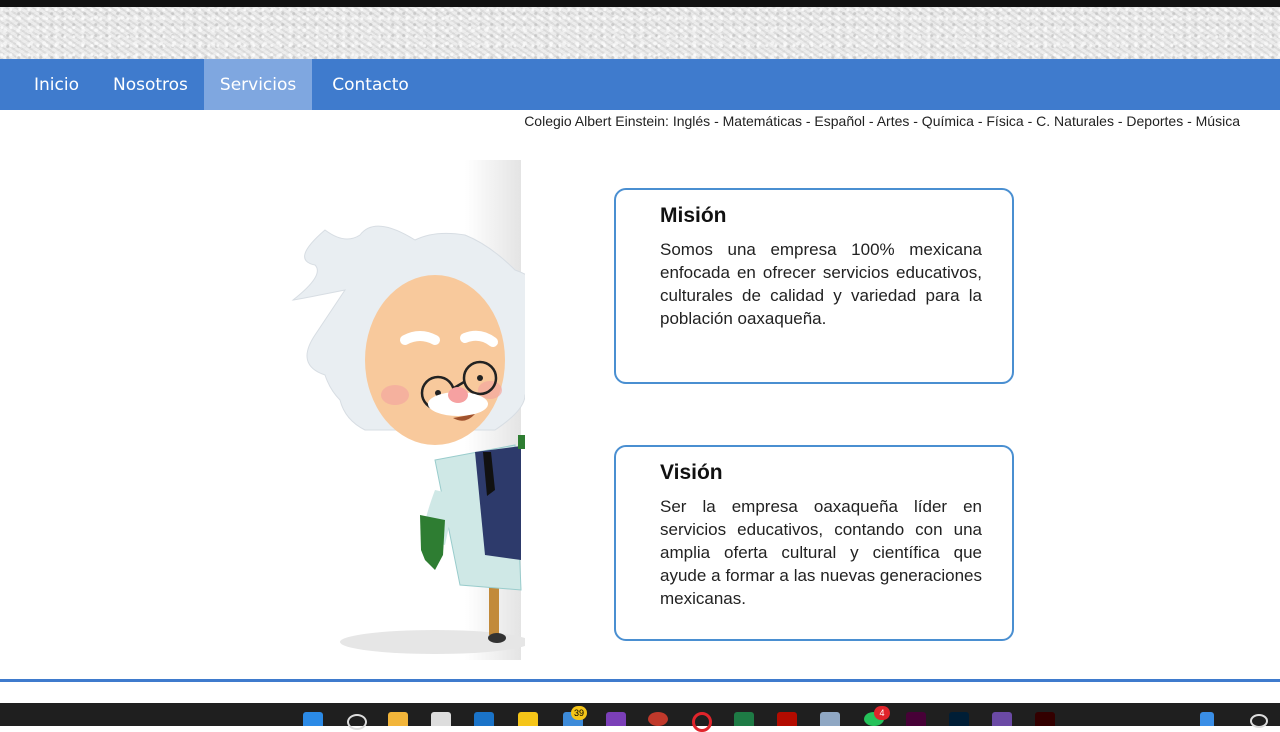  I want to click on tray-onedrive-icon, so click(1207, 719).